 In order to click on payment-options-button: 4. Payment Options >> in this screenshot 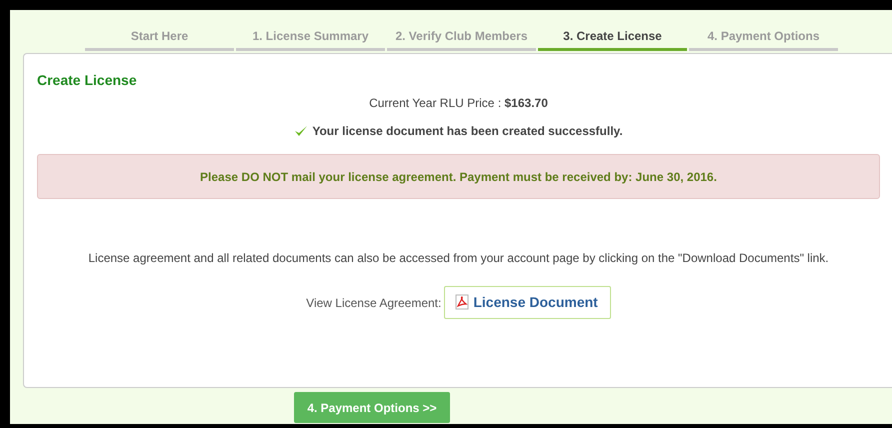, I will do `click(372, 407)`.